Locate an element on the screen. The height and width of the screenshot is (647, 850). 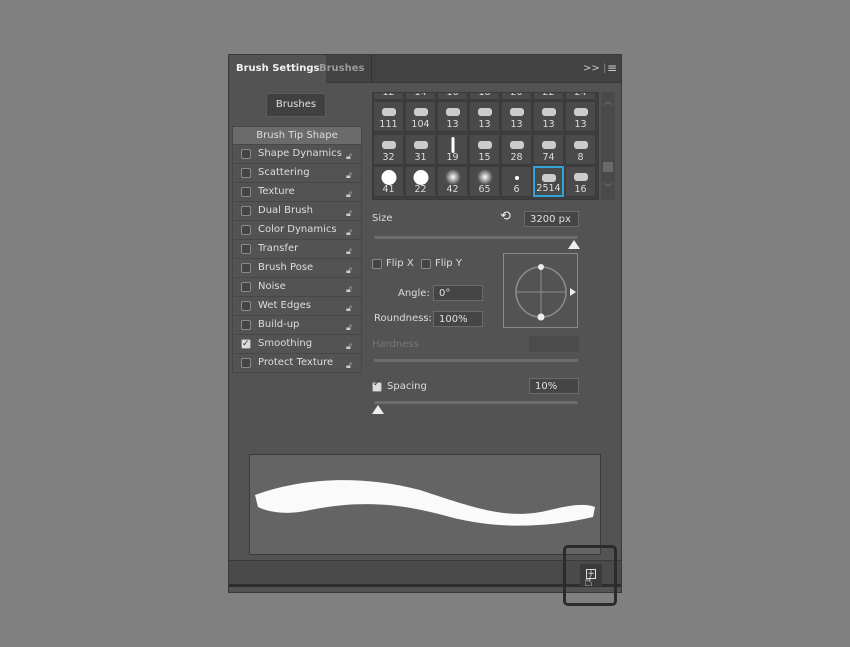
brush-size-label: 32 is located at coordinates (388, 157).